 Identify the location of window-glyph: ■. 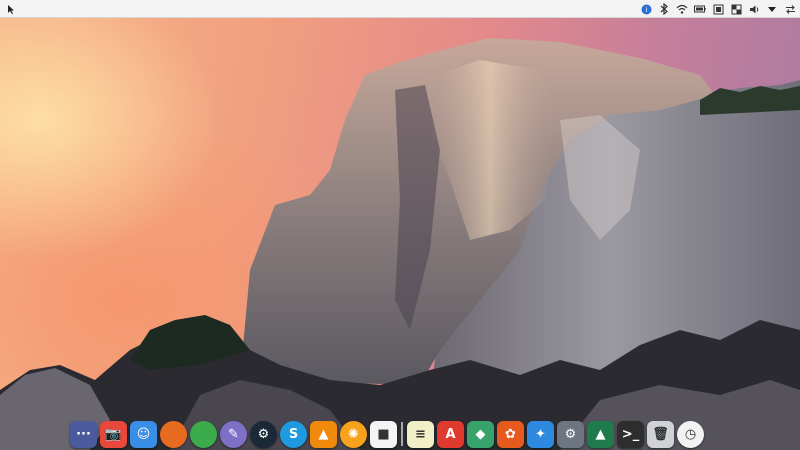
(383, 434).